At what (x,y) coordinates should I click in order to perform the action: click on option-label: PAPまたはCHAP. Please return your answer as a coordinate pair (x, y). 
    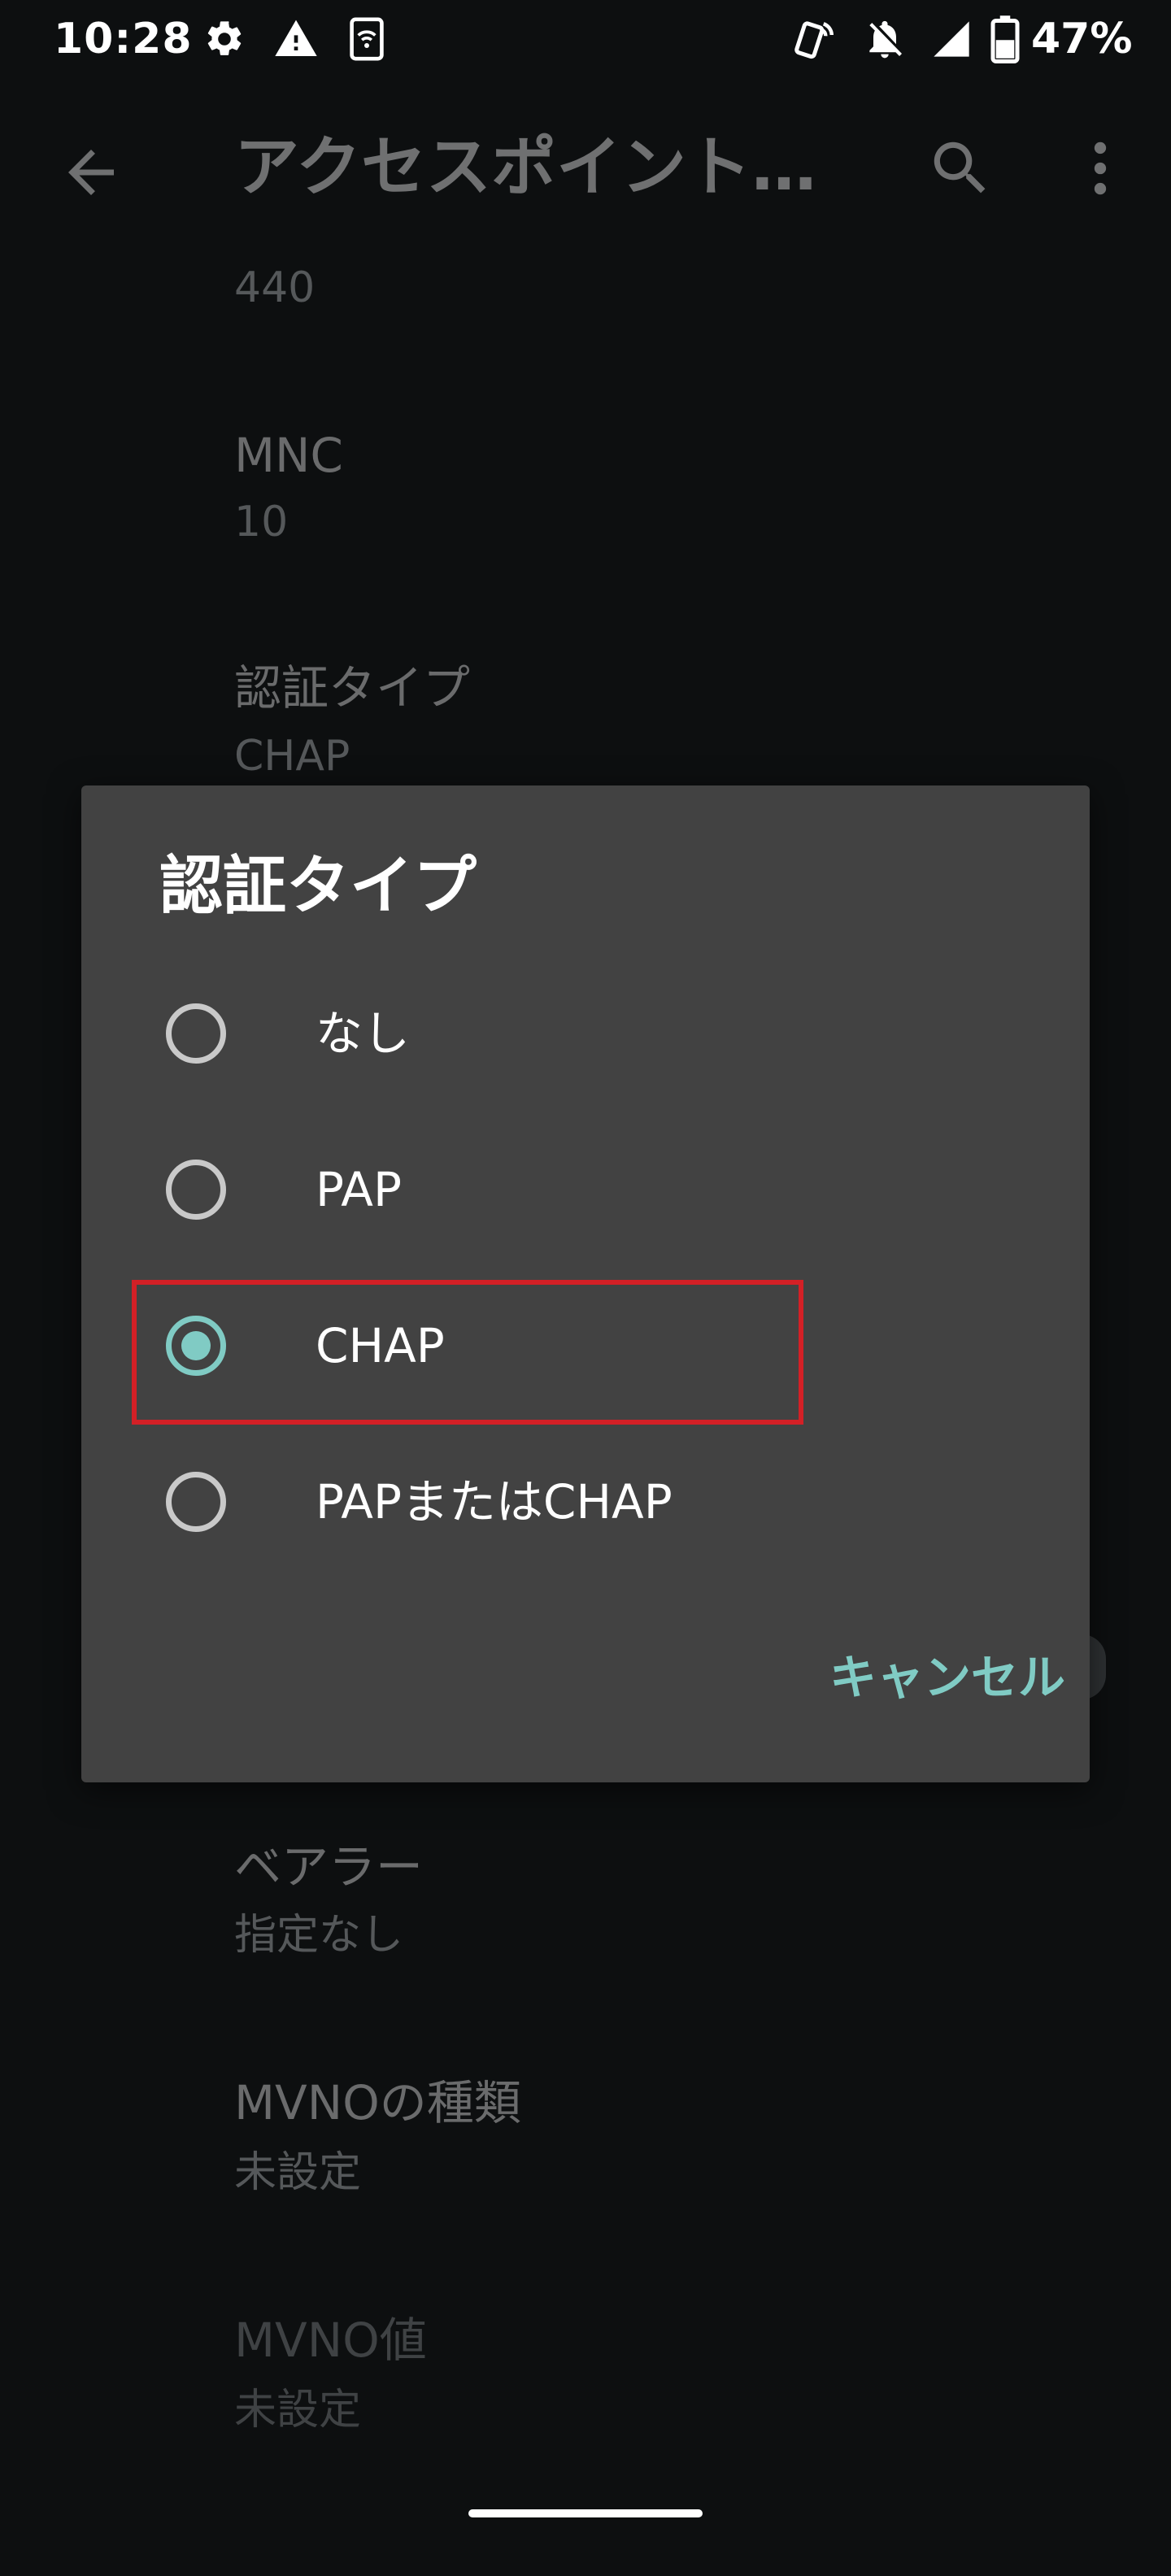
    Looking at the image, I should click on (494, 1502).